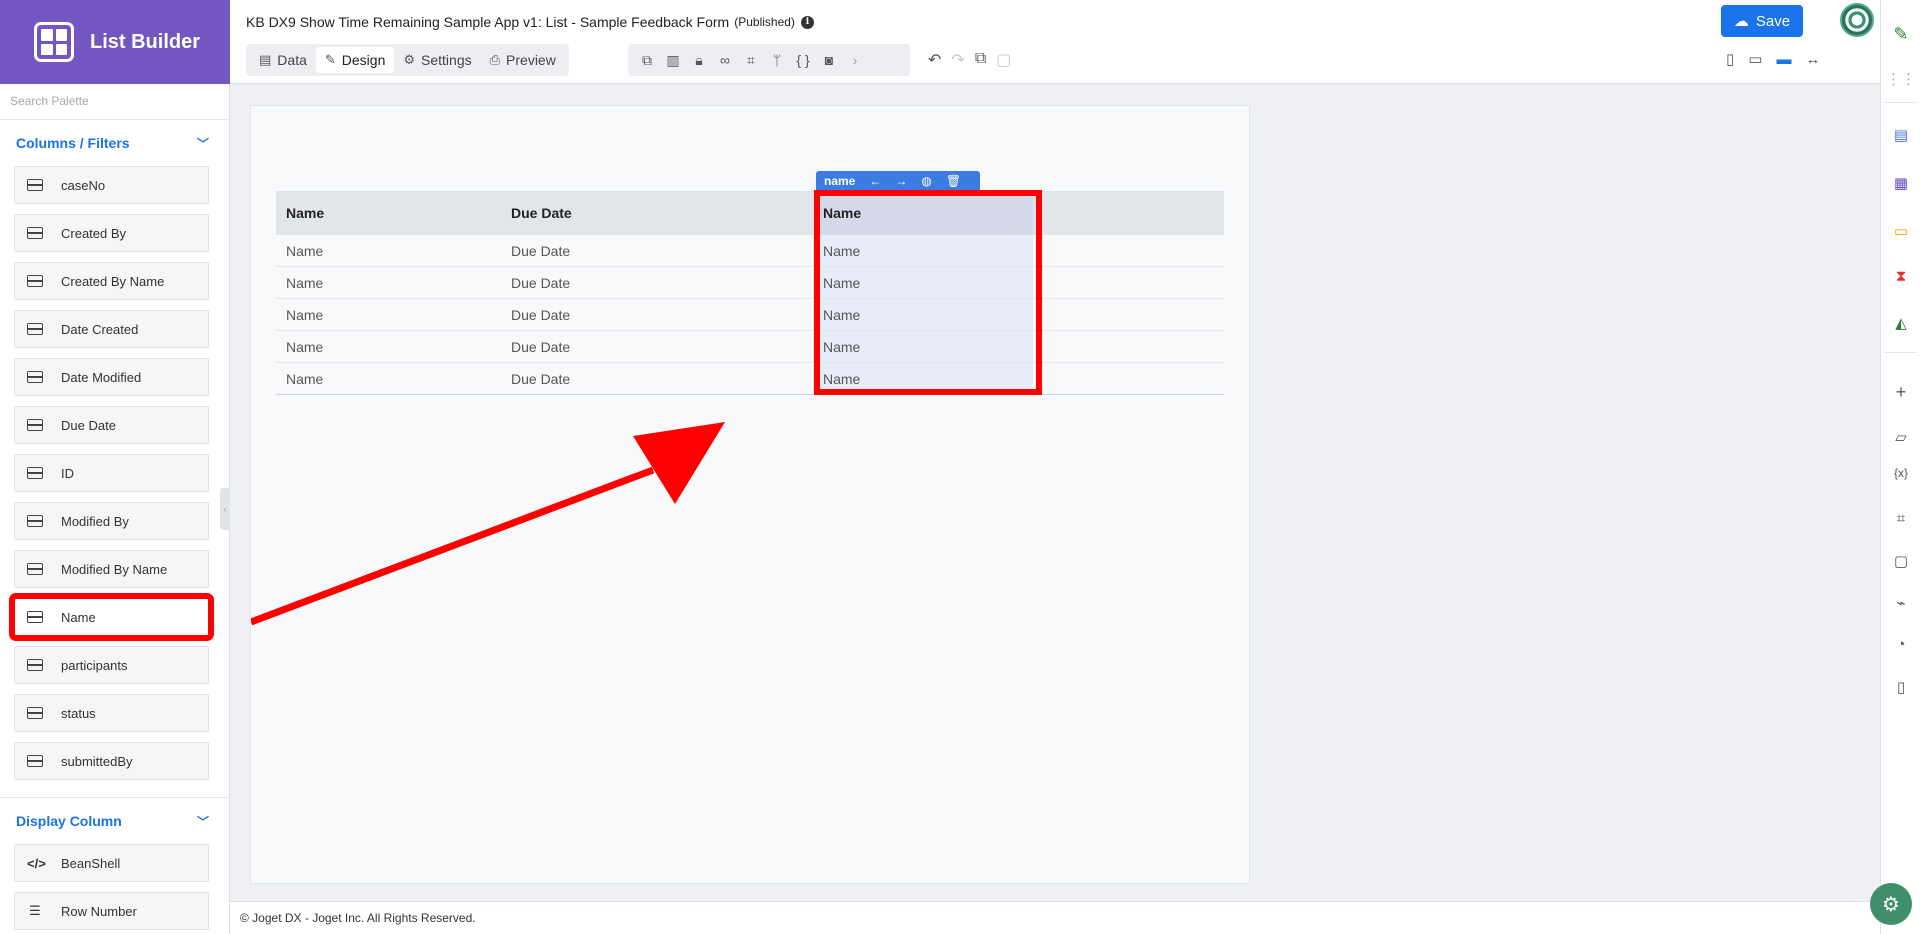  Describe the element at coordinates (100, 329) in the screenshot. I see `palette-item-label: Date Created` at that location.